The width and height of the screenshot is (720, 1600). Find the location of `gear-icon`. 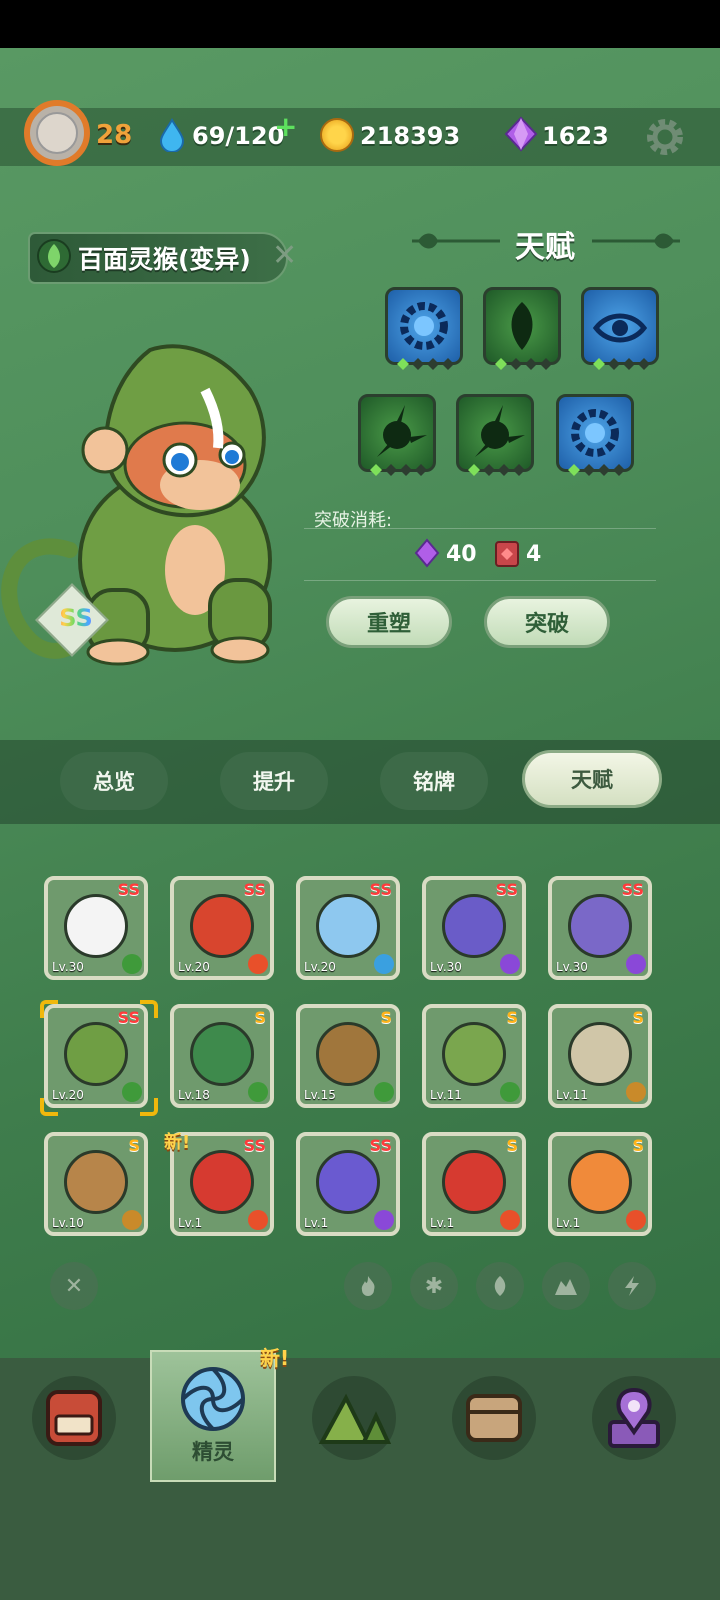

gear-icon is located at coordinates (665, 137).